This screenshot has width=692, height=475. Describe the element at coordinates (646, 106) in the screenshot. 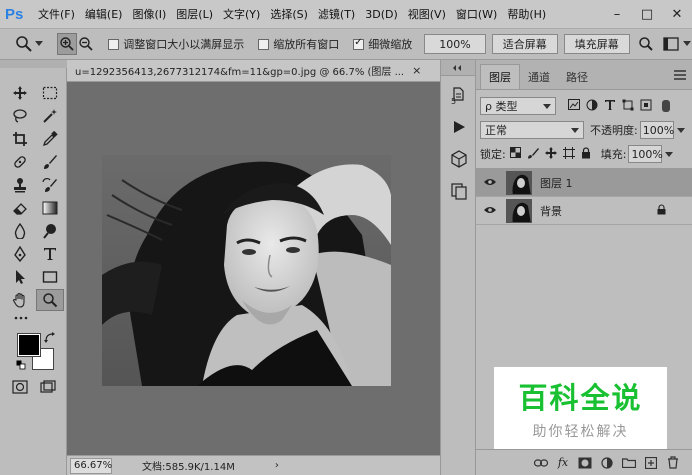

I see `smart-object-filter-icon` at that location.